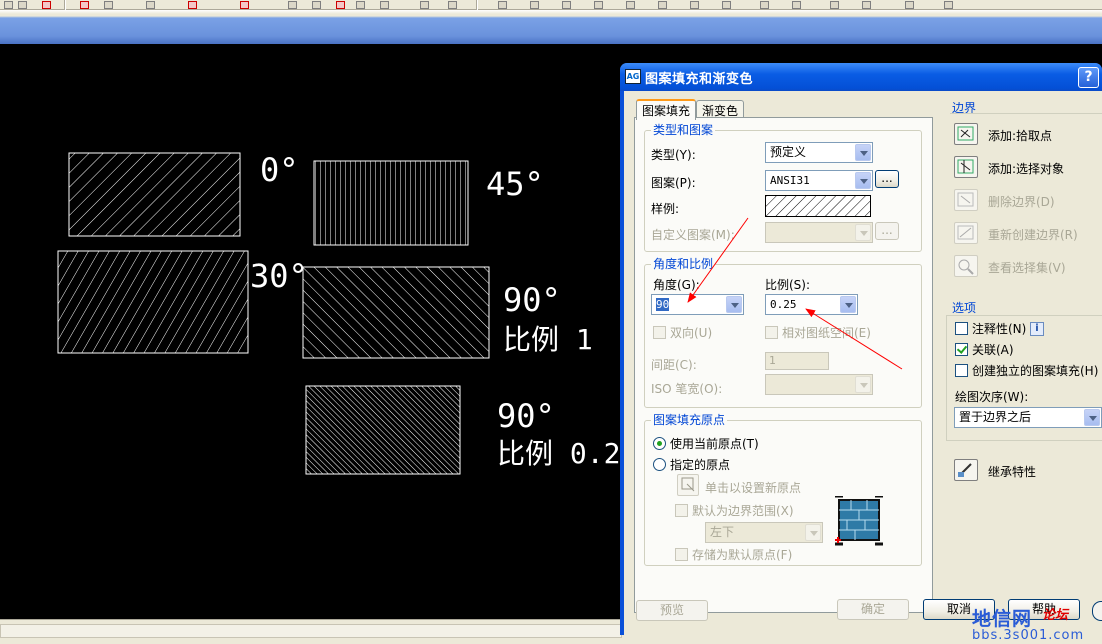 This screenshot has height=644, width=1102. I want to click on watermark-forum: 论坛, so click(1055, 615).